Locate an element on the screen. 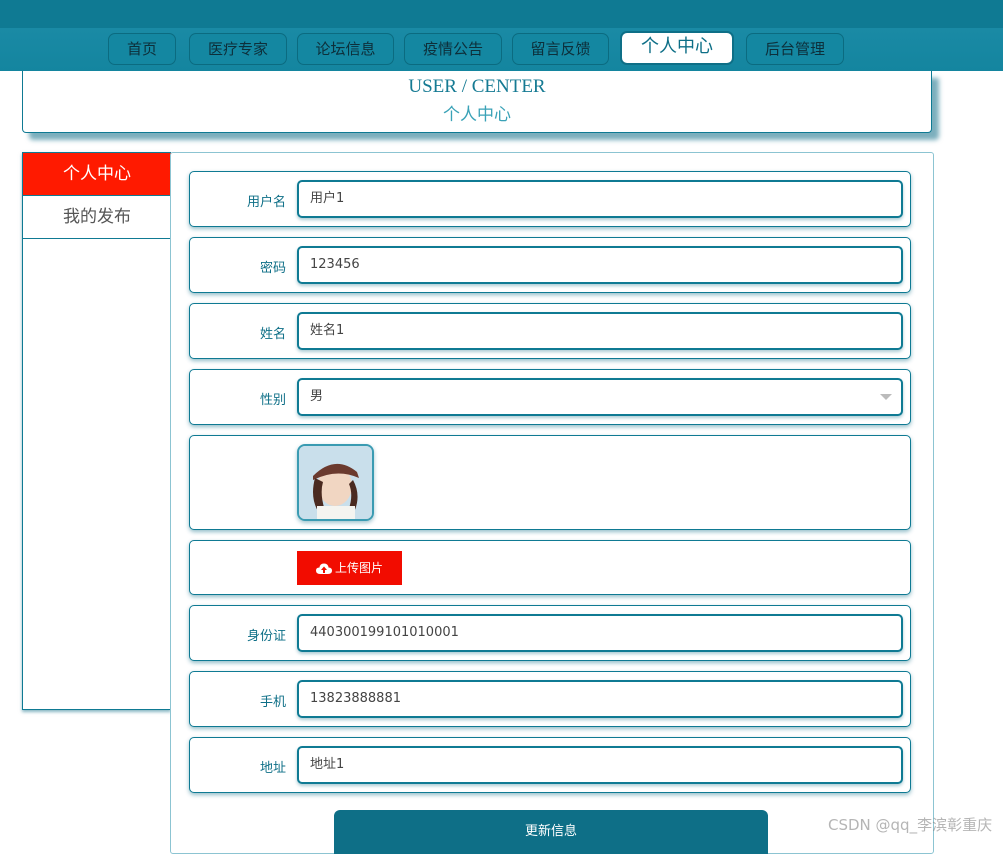 Image resolution: width=1003 pixels, height=854 pixels. form-row-address: 地址 地址1 is located at coordinates (550, 765).